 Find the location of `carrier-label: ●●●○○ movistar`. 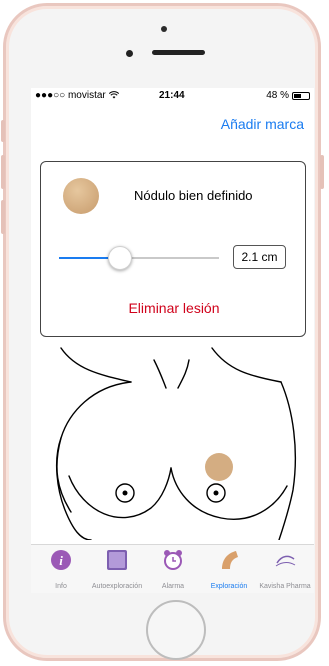

carrier-label: ●●●○○ movistar is located at coordinates (77, 95).